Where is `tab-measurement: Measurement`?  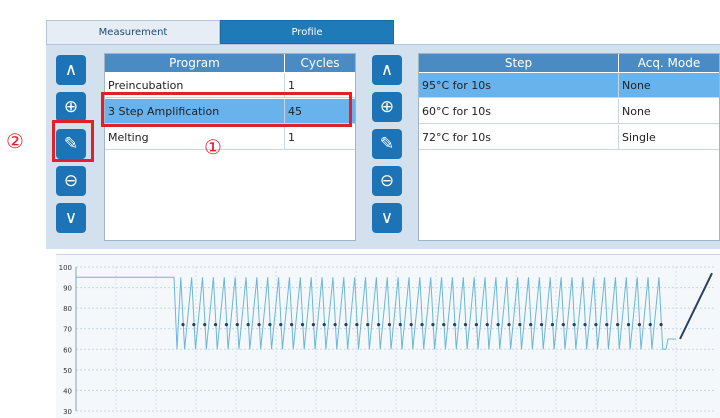
tab-measurement: Measurement is located at coordinates (133, 32).